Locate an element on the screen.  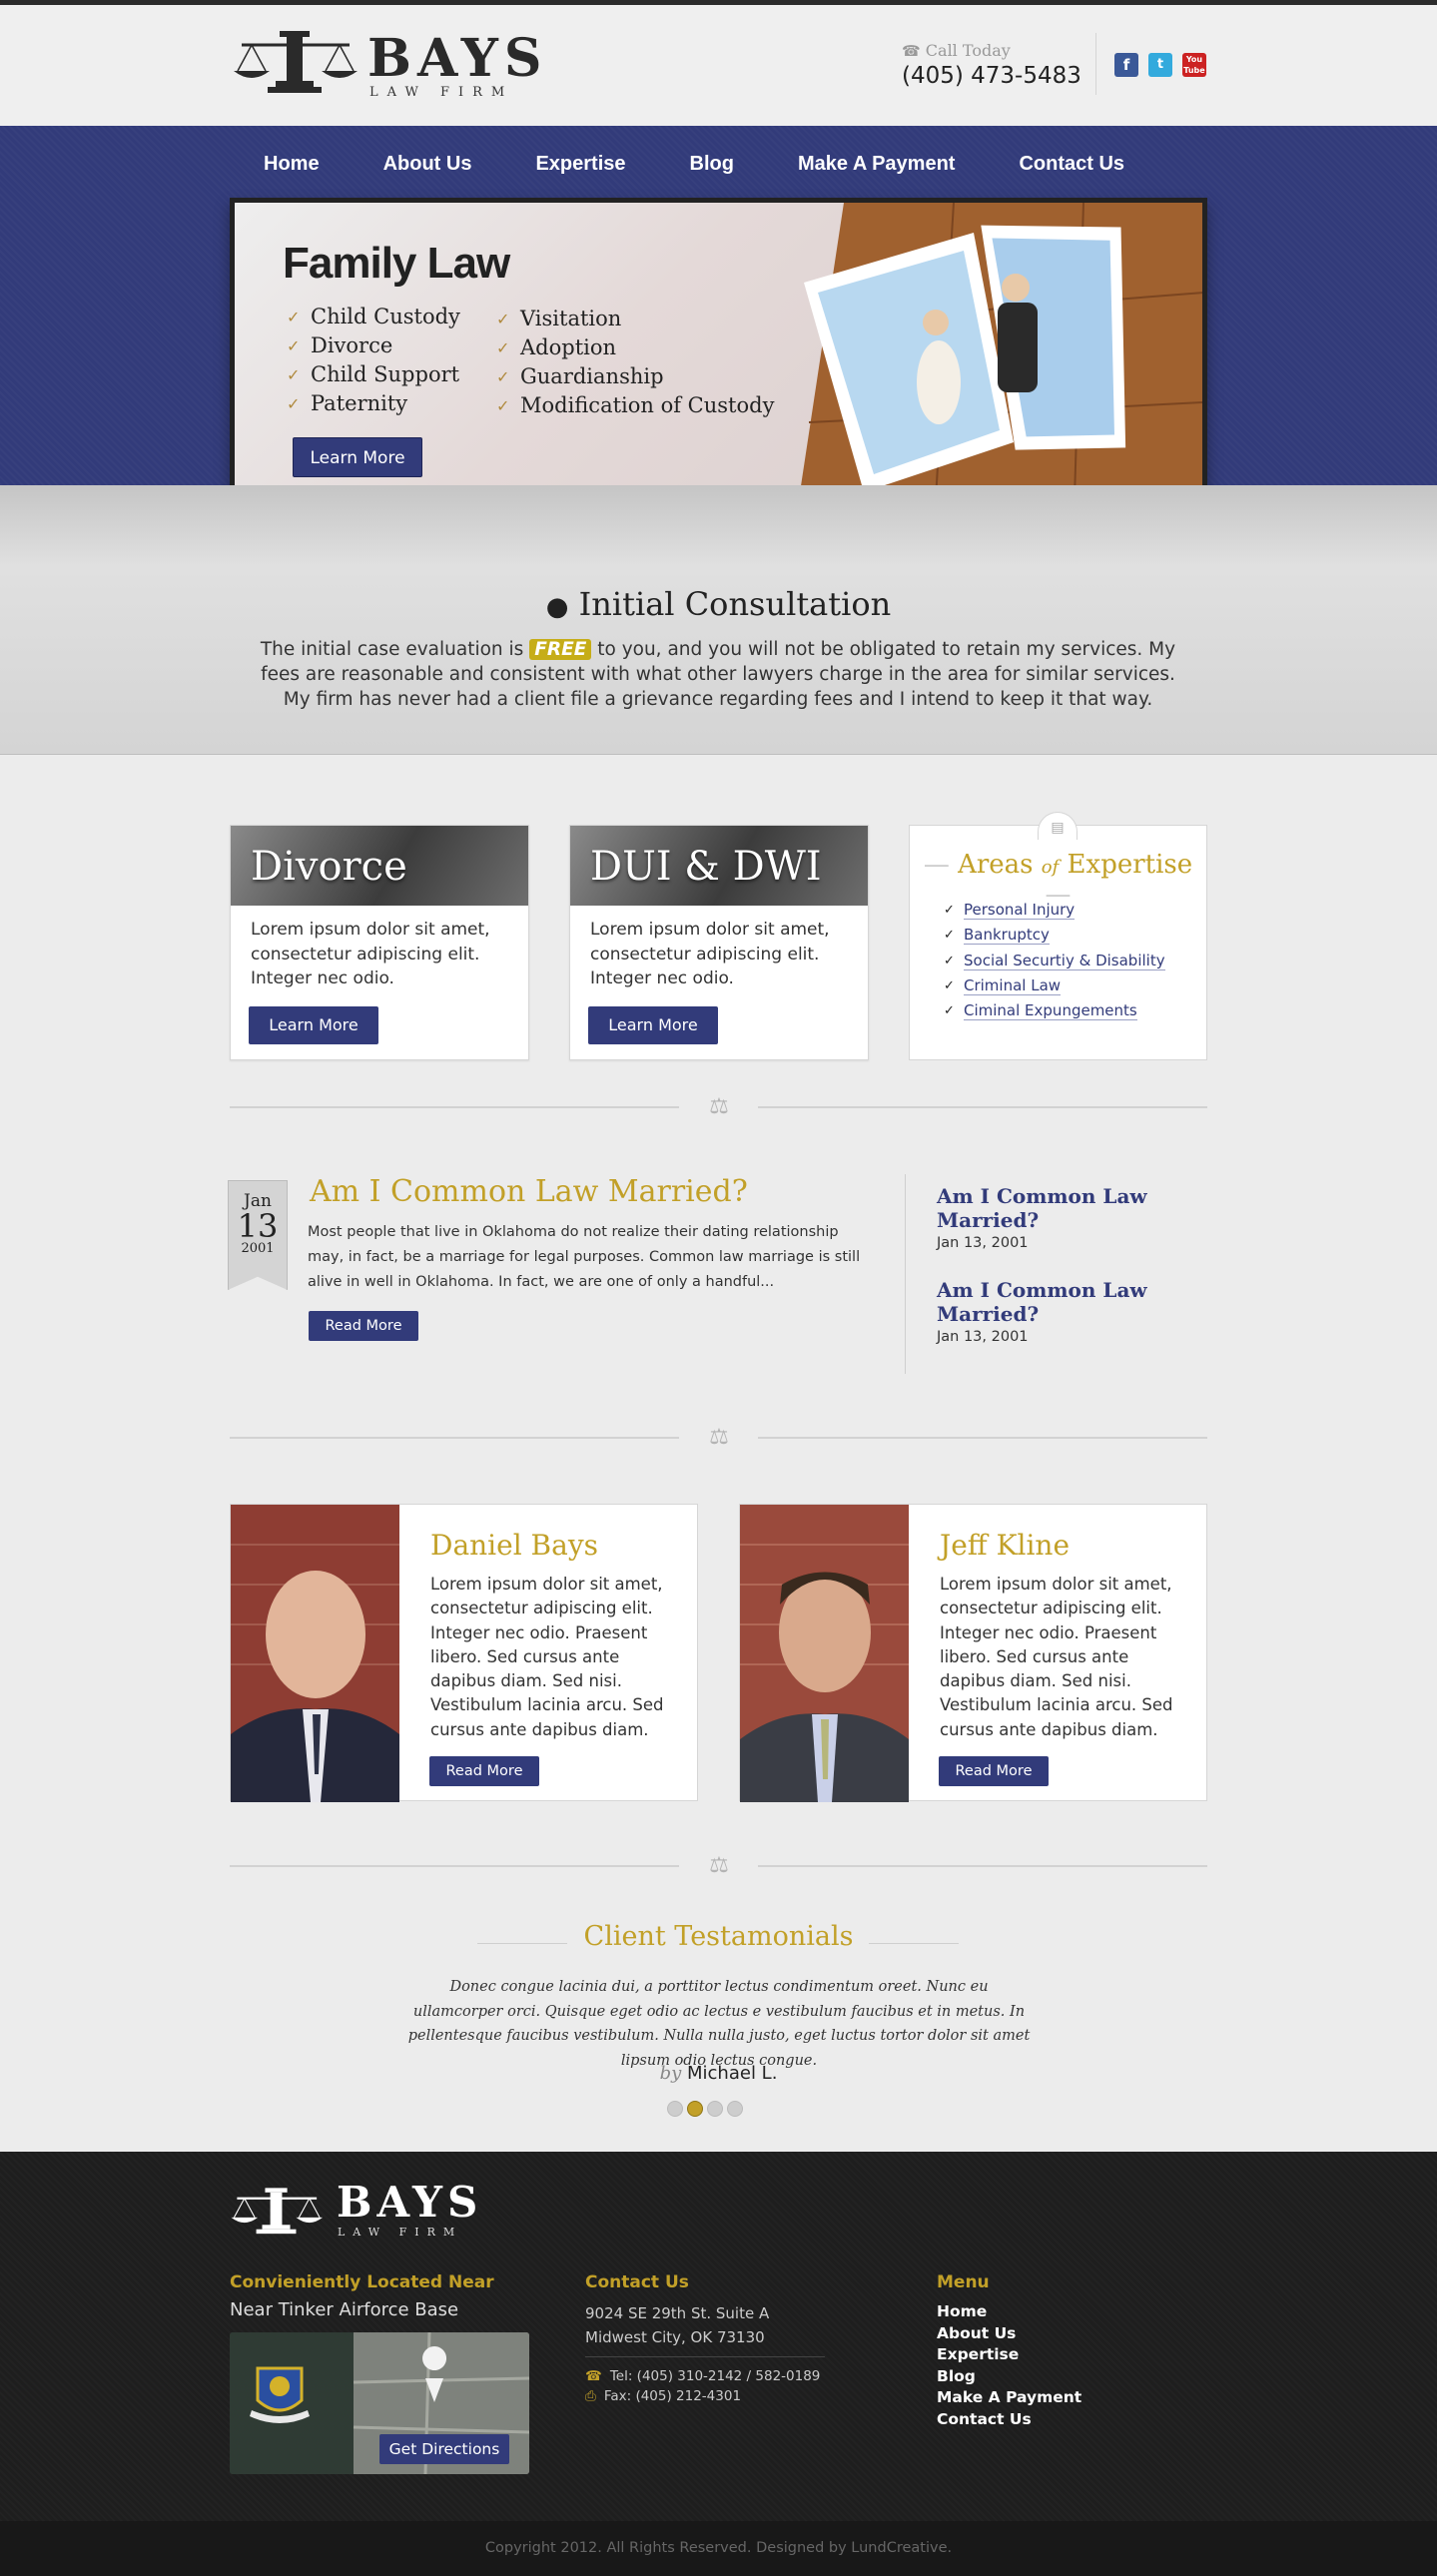
footer-menu-about-us: About Us is located at coordinates (1009, 2334).